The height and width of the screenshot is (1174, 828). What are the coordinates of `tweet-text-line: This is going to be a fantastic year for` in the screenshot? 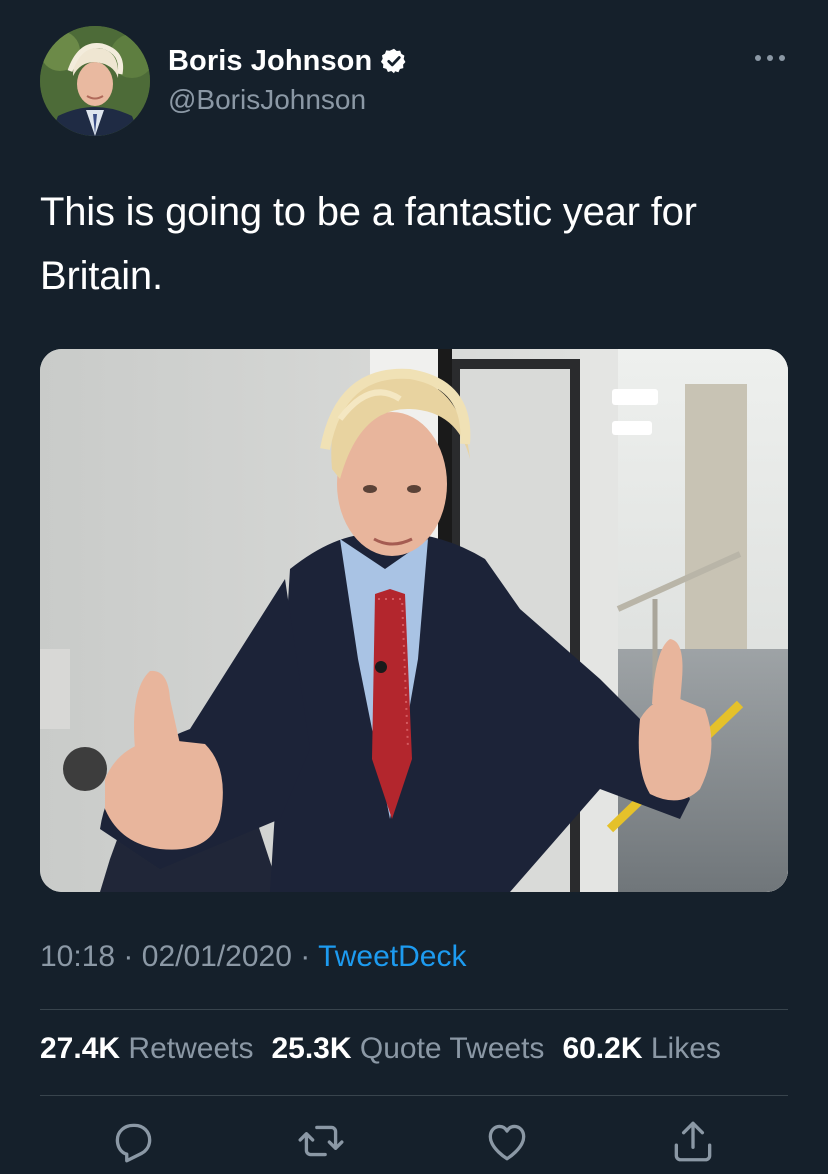 It's located at (368, 212).